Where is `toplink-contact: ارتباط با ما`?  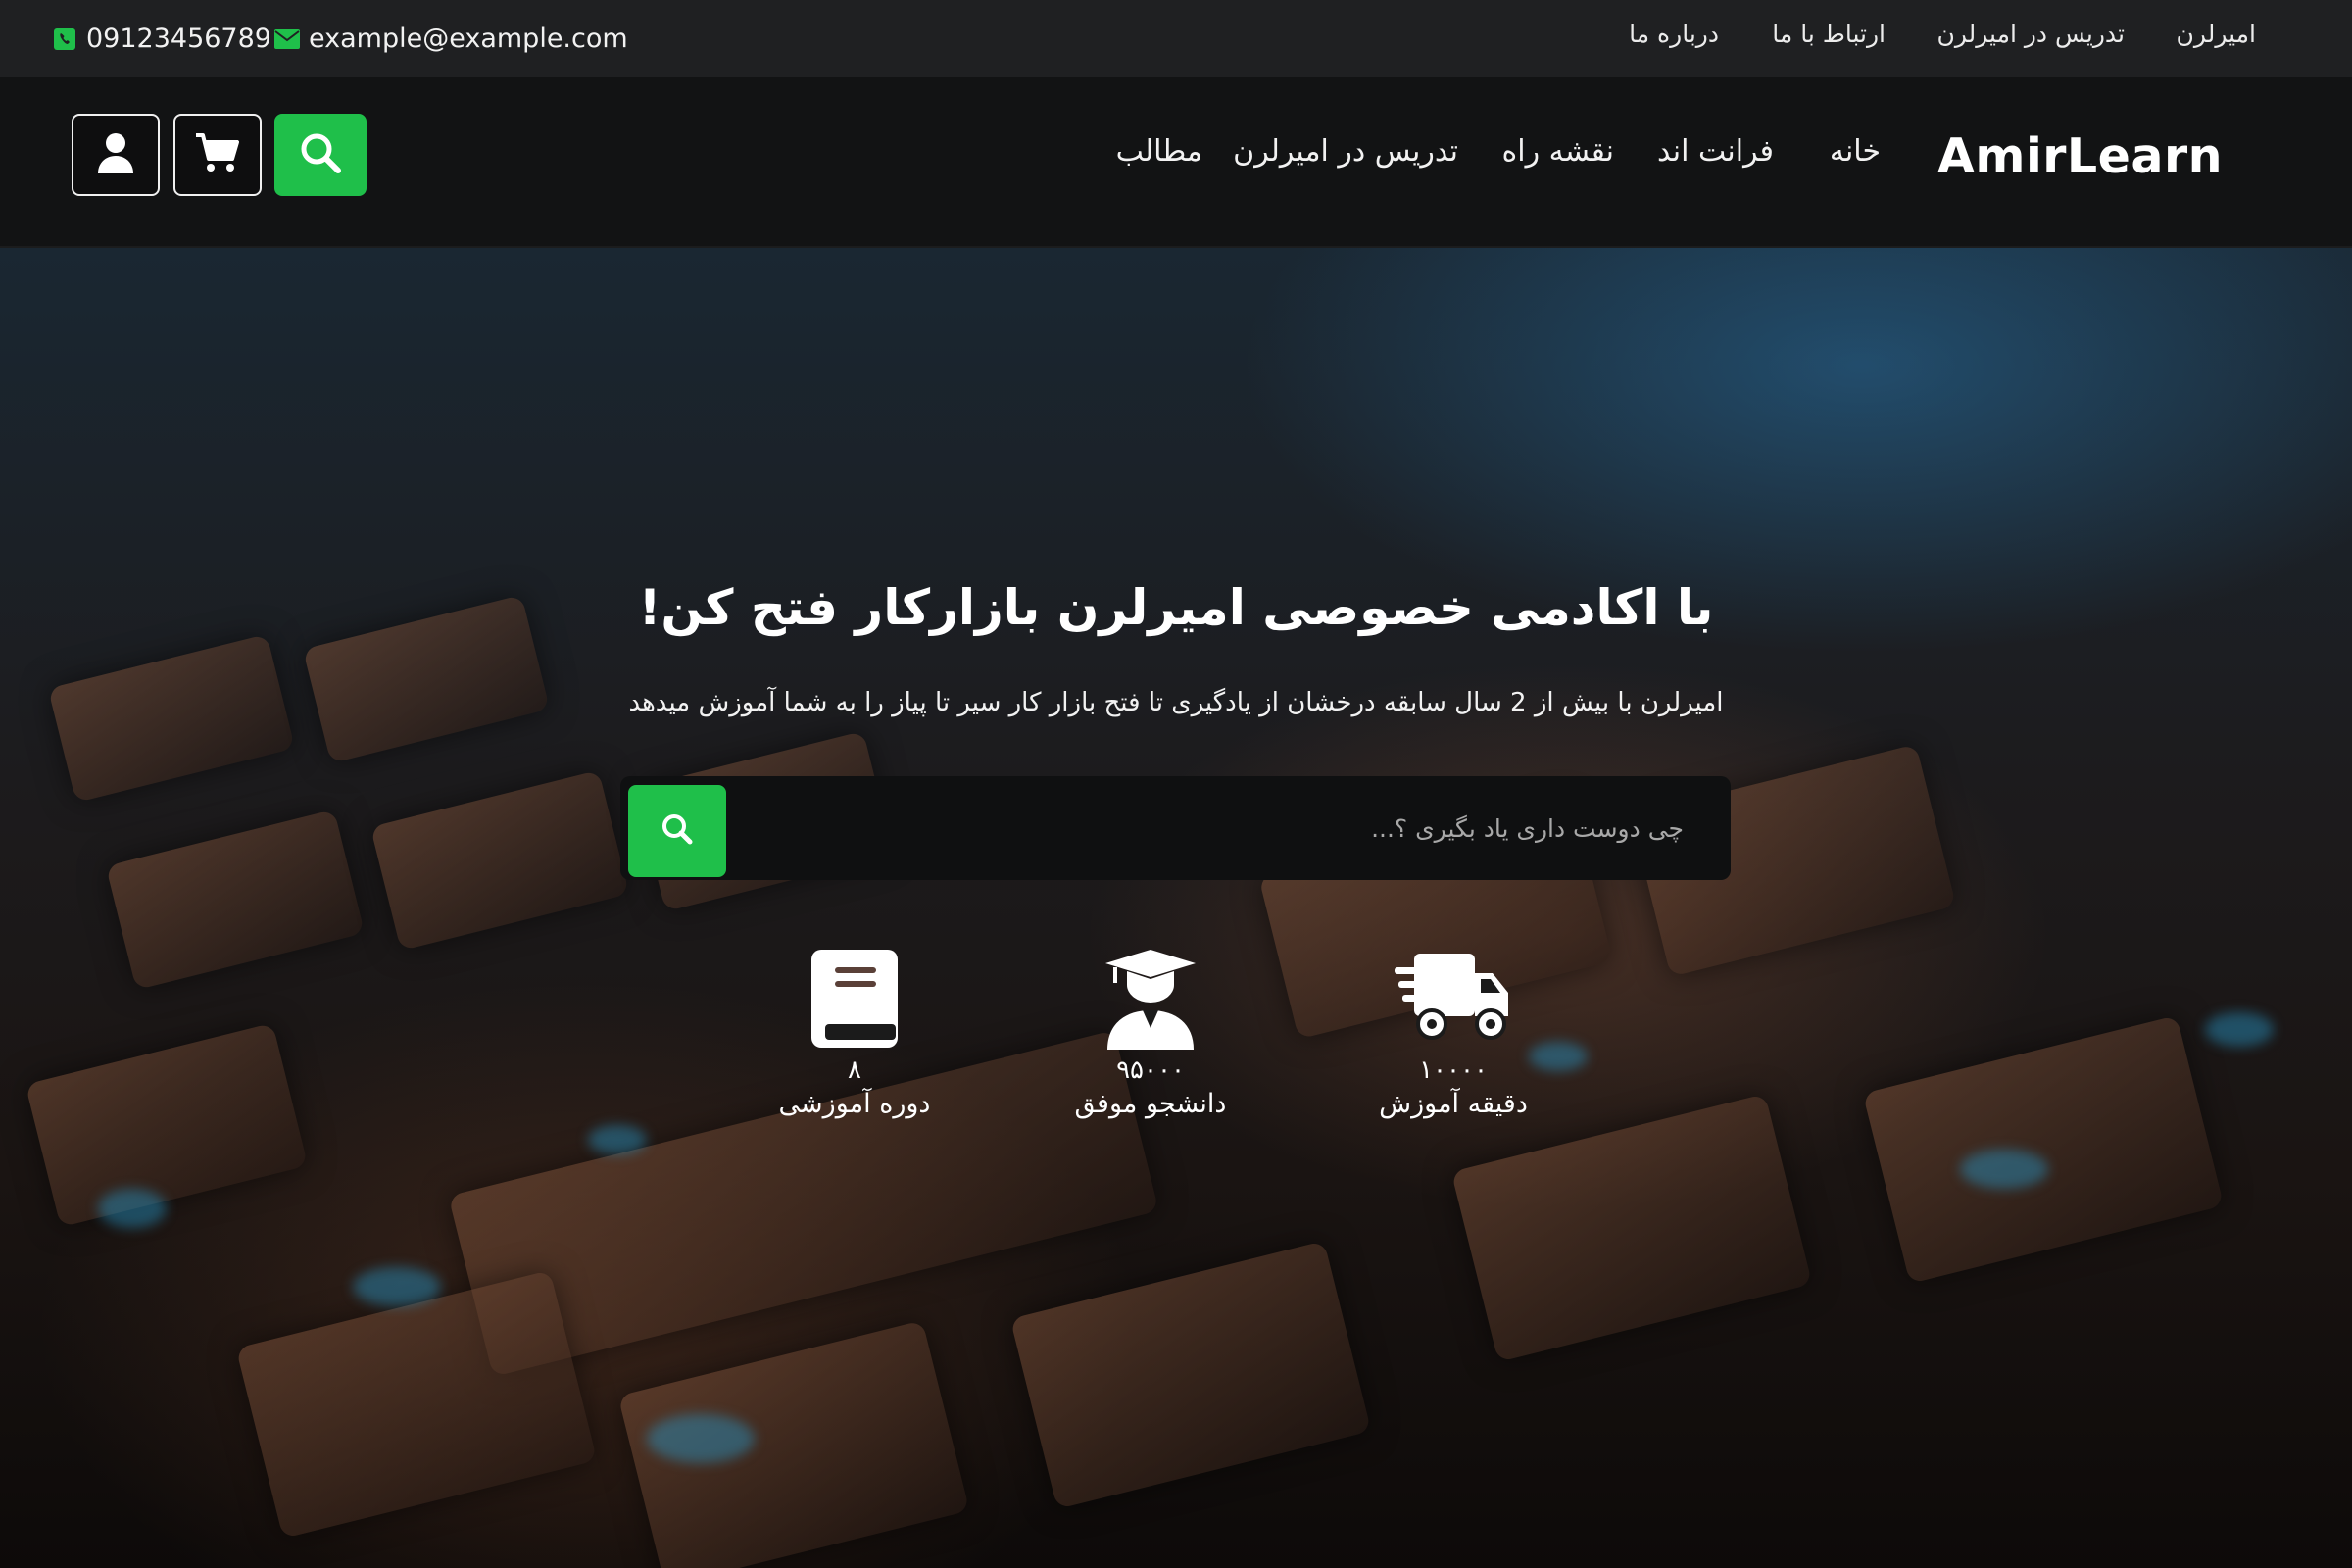 toplink-contact: ارتباط با ما is located at coordinates (1829, 34).